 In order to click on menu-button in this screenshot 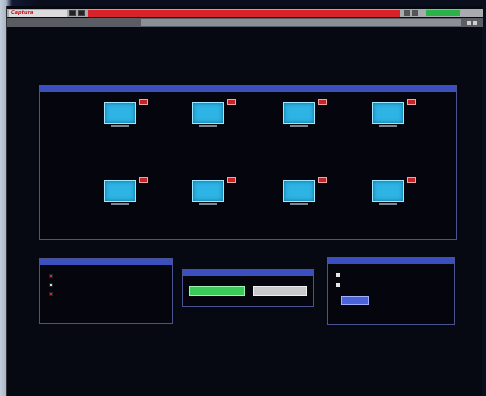, I will do `click(72, 13)`.